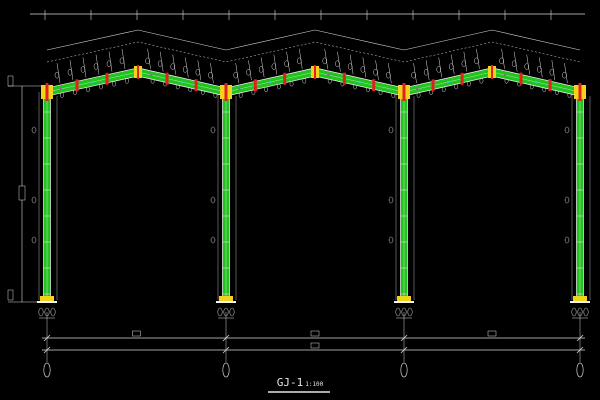 The image size is (600, 400). Describe the element at coordinates (314, 384) in the screenshot. I see `drawing-title-scale: 1:100` at that location.